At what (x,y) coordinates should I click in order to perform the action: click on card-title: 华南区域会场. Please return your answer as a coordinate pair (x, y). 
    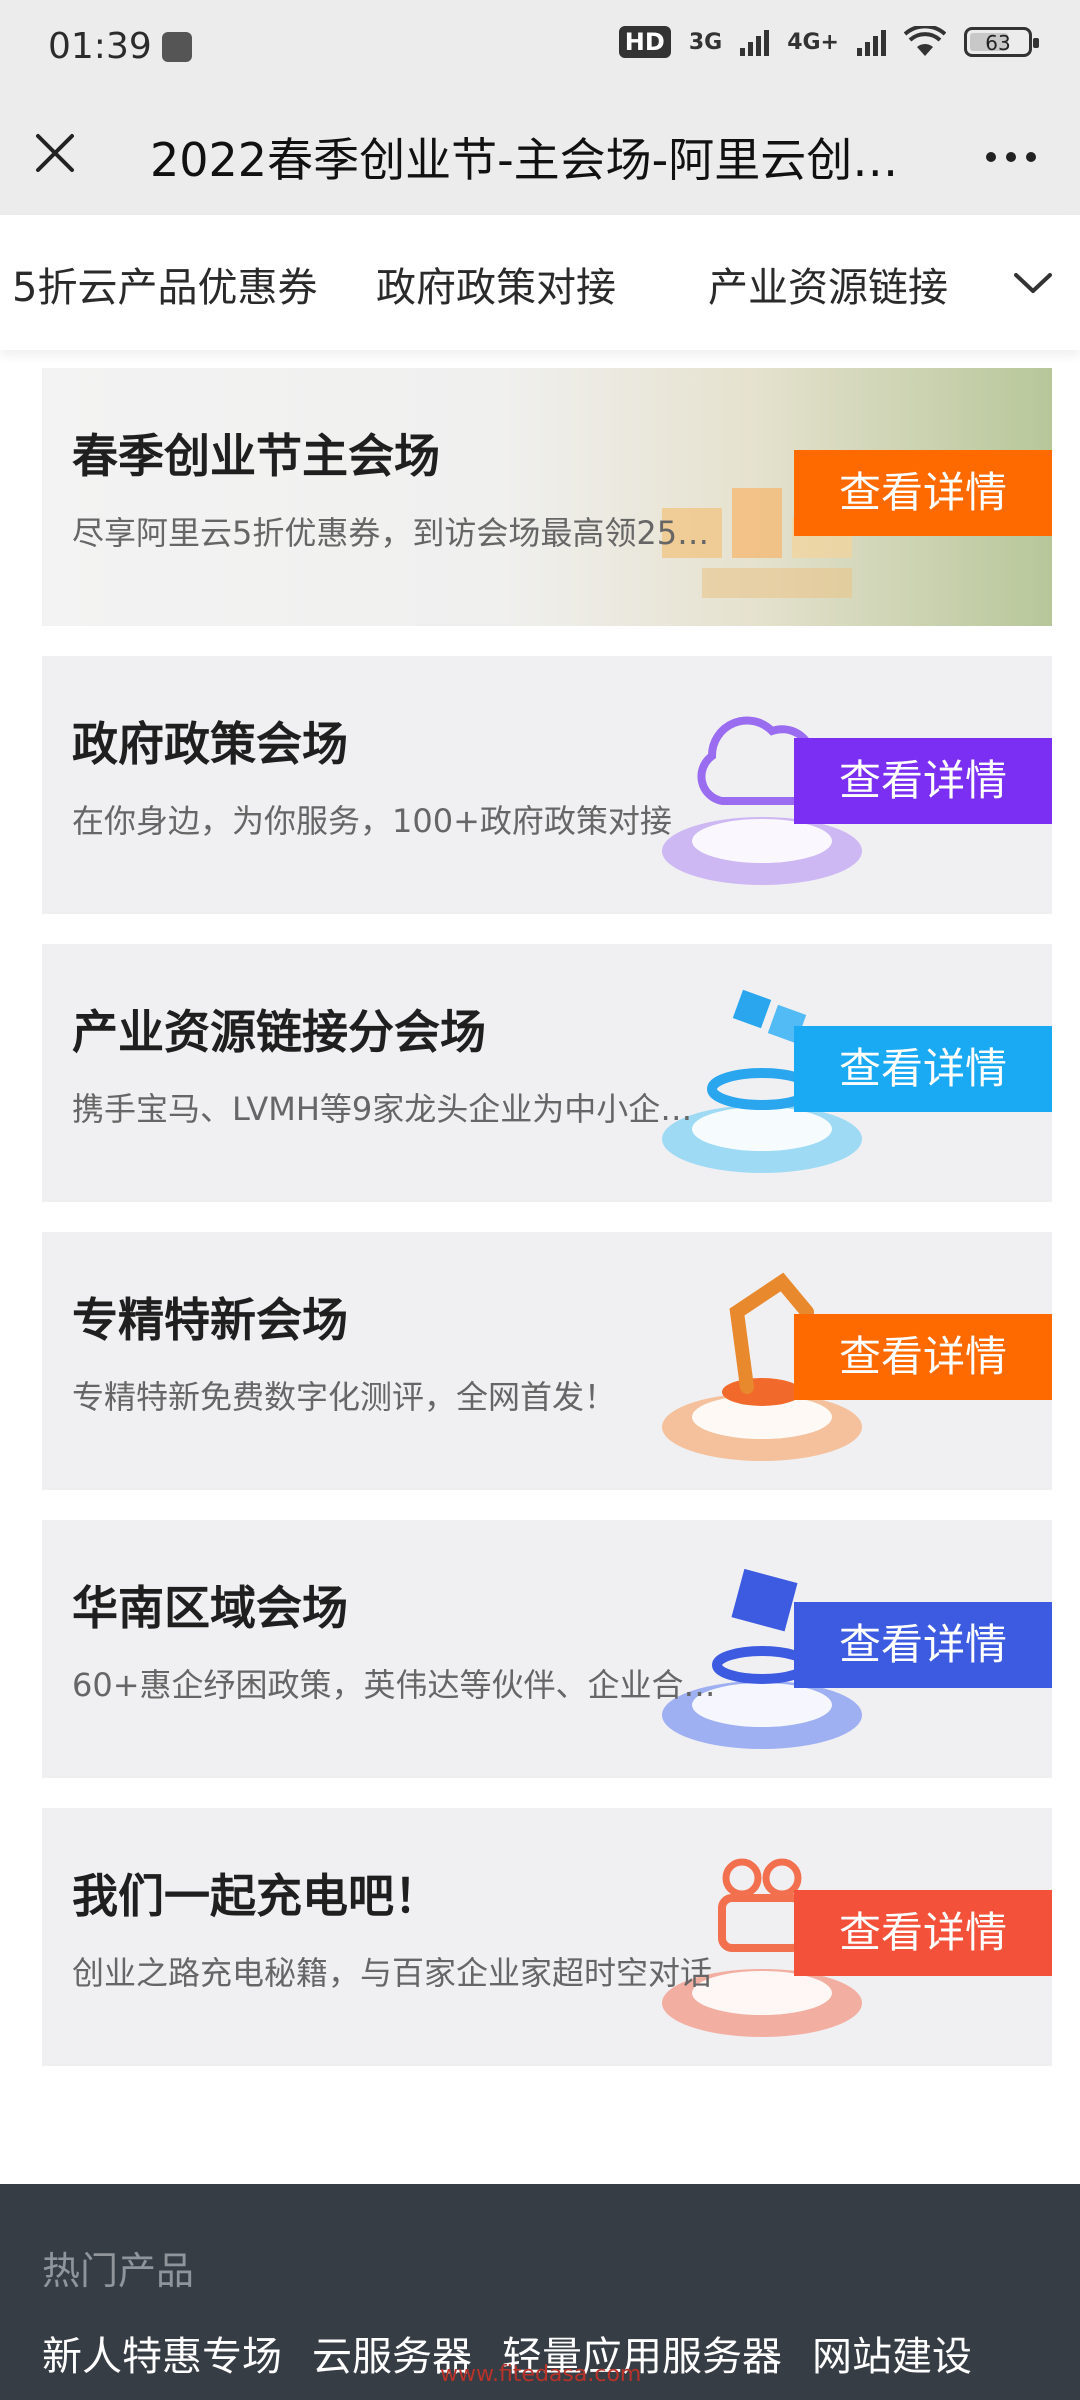
    Looking at the image, I should click on (210, 1608).